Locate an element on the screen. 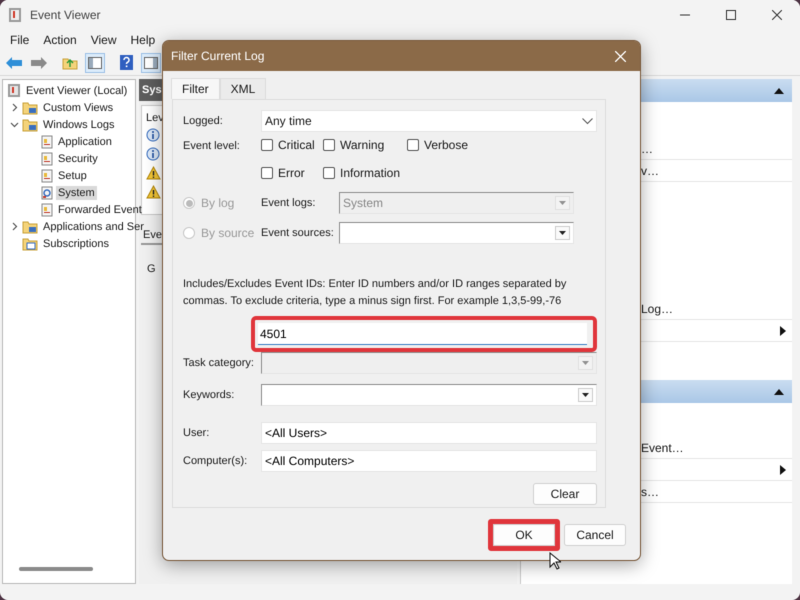 The image size is (800, 600). system-log-icon is located at coordinates (47, 193).